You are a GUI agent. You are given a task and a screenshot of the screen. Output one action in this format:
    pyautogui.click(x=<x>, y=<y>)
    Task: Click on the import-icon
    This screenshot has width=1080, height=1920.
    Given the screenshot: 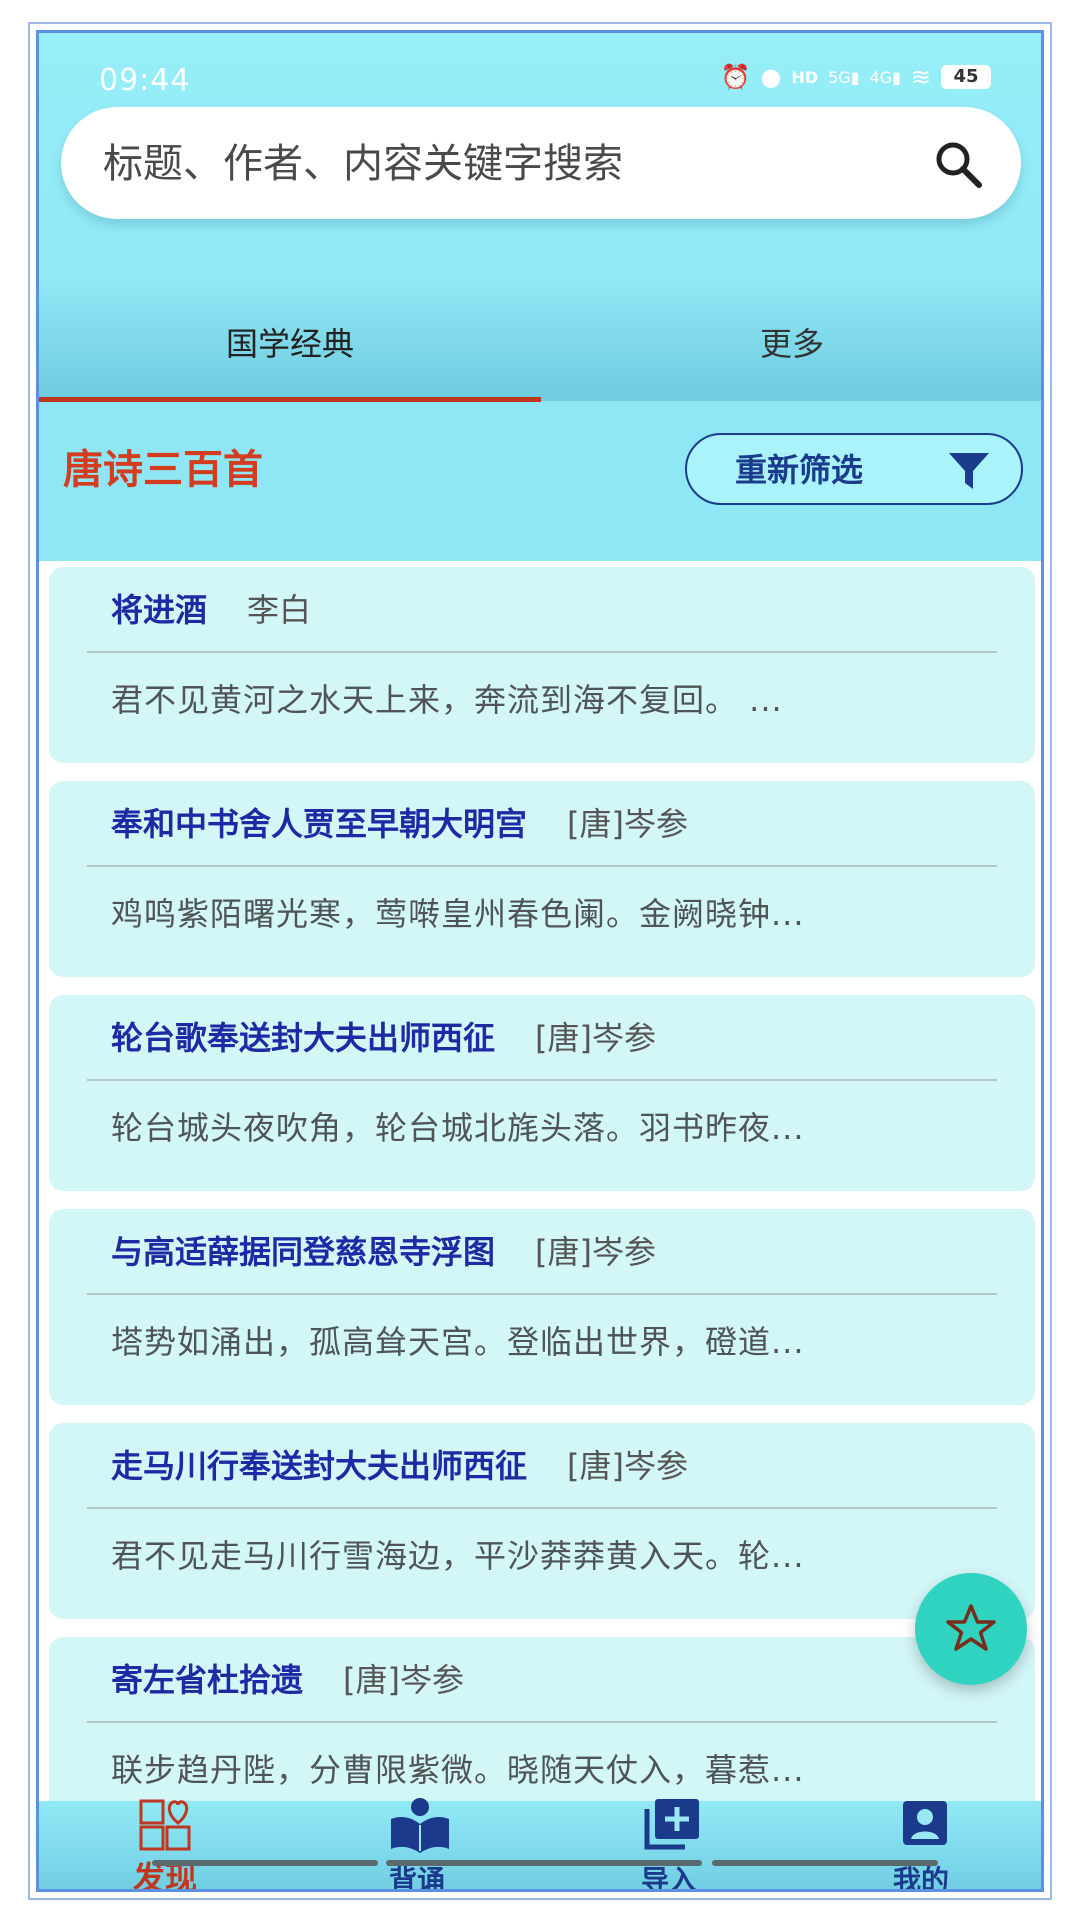 What is the action you would take?
    pyautogui.click(x=671, y=1824)
    